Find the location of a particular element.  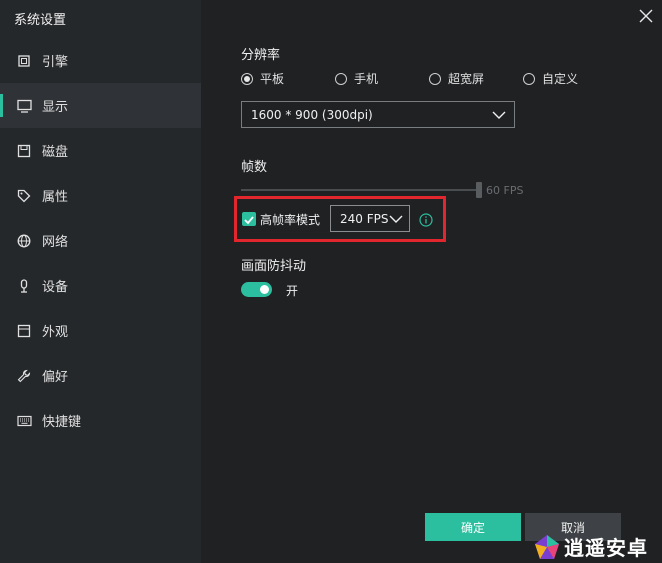

resolution-label: 分辨率 is located at coordinates (261, 55).